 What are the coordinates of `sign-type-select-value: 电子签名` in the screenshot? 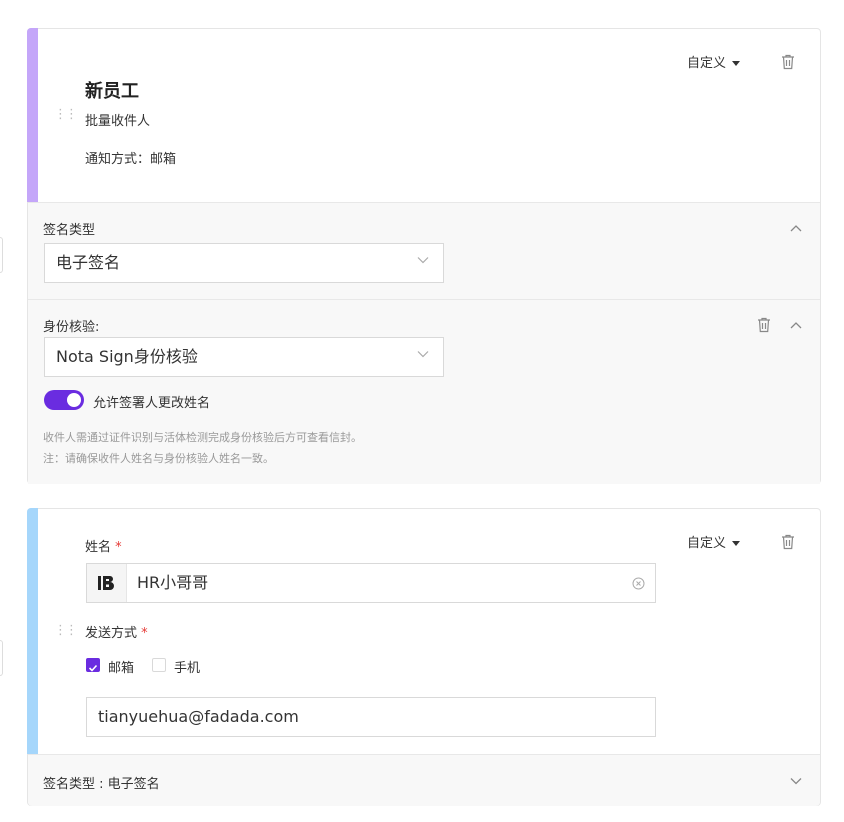 It's located at (88, 262).